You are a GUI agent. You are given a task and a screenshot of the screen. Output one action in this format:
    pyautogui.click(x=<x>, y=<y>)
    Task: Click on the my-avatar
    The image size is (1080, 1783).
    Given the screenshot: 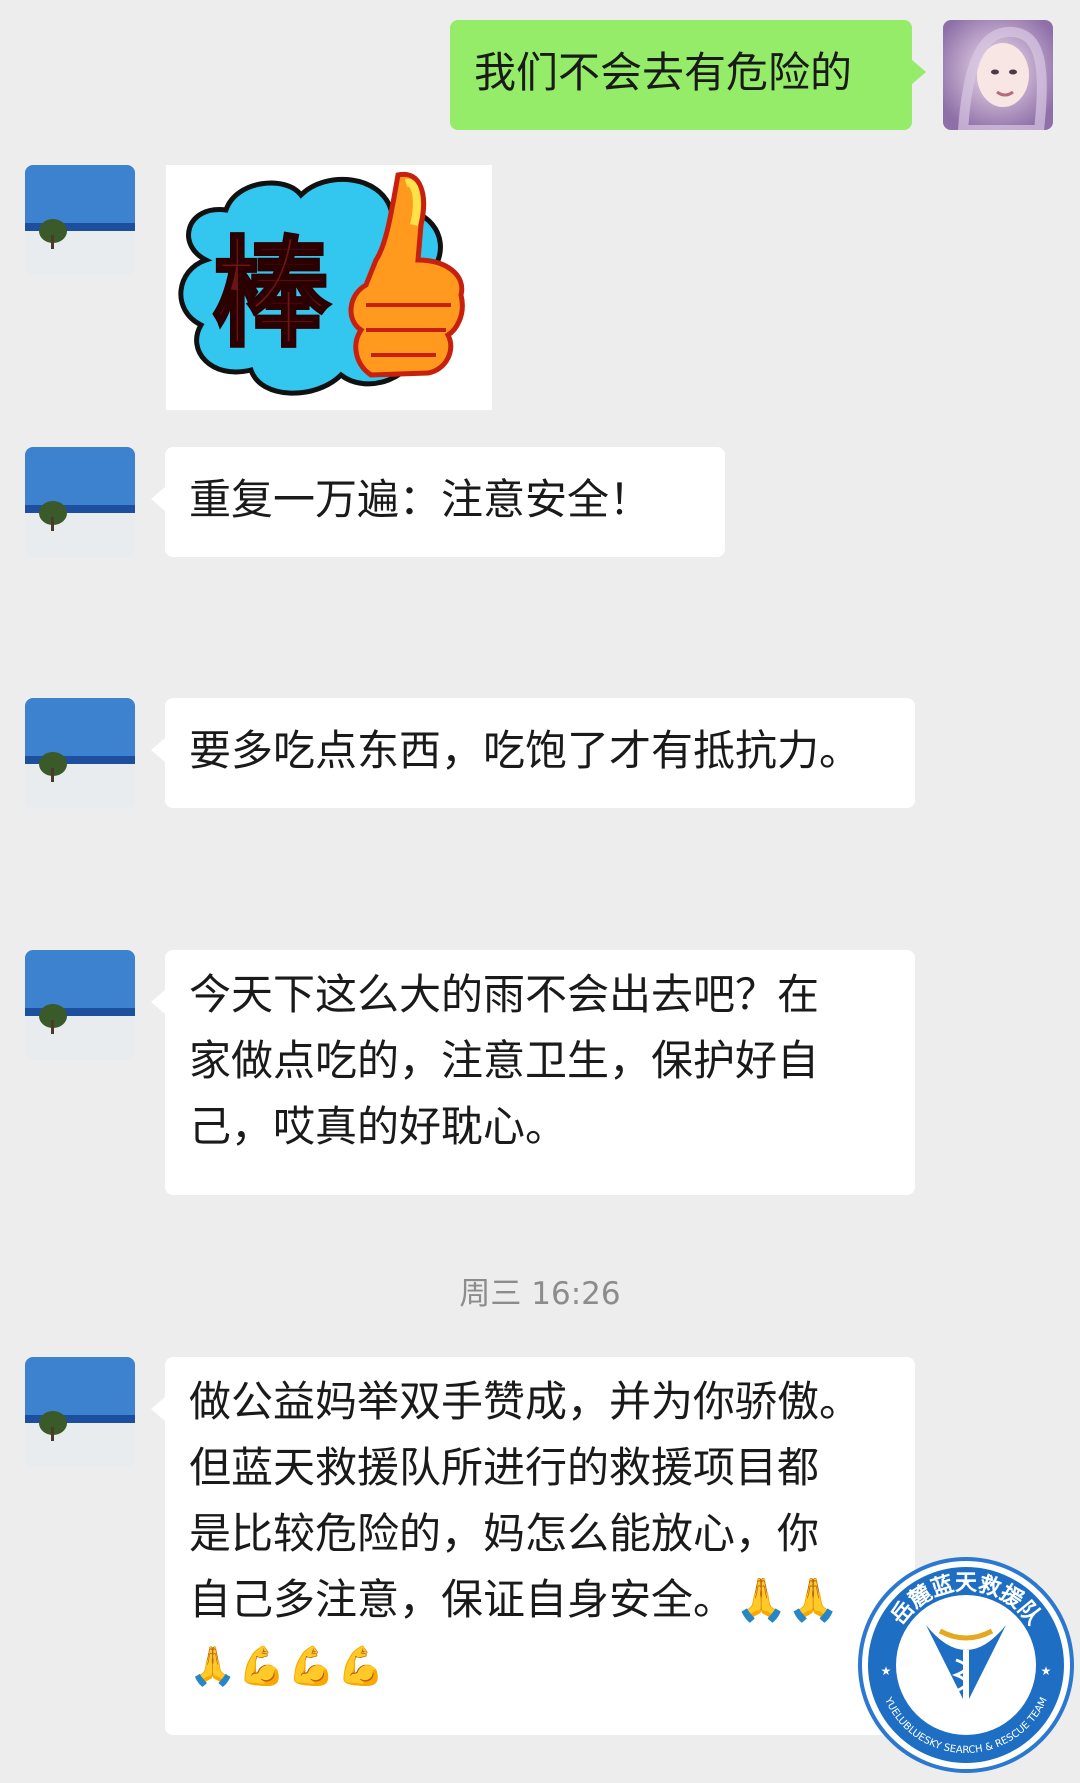 What is the action you would take?
    pyautogui.click(x=998, y=75)
    